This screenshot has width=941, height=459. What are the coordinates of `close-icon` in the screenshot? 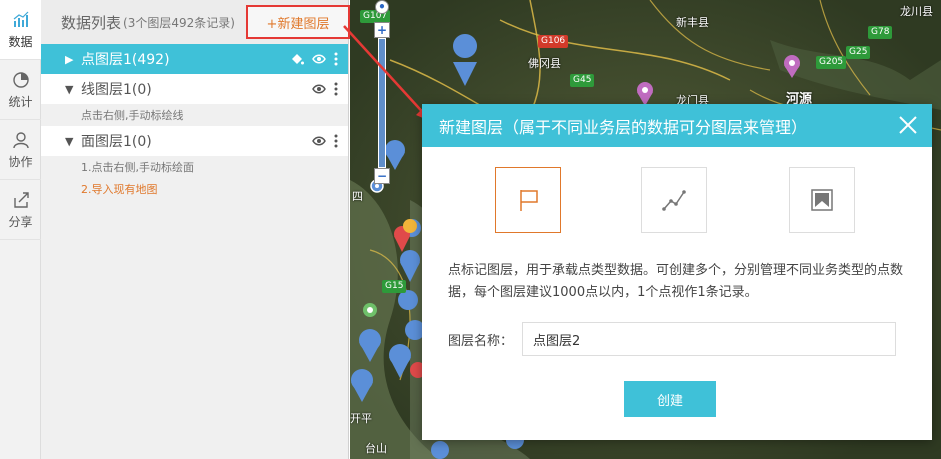 It's located at (908, 125).